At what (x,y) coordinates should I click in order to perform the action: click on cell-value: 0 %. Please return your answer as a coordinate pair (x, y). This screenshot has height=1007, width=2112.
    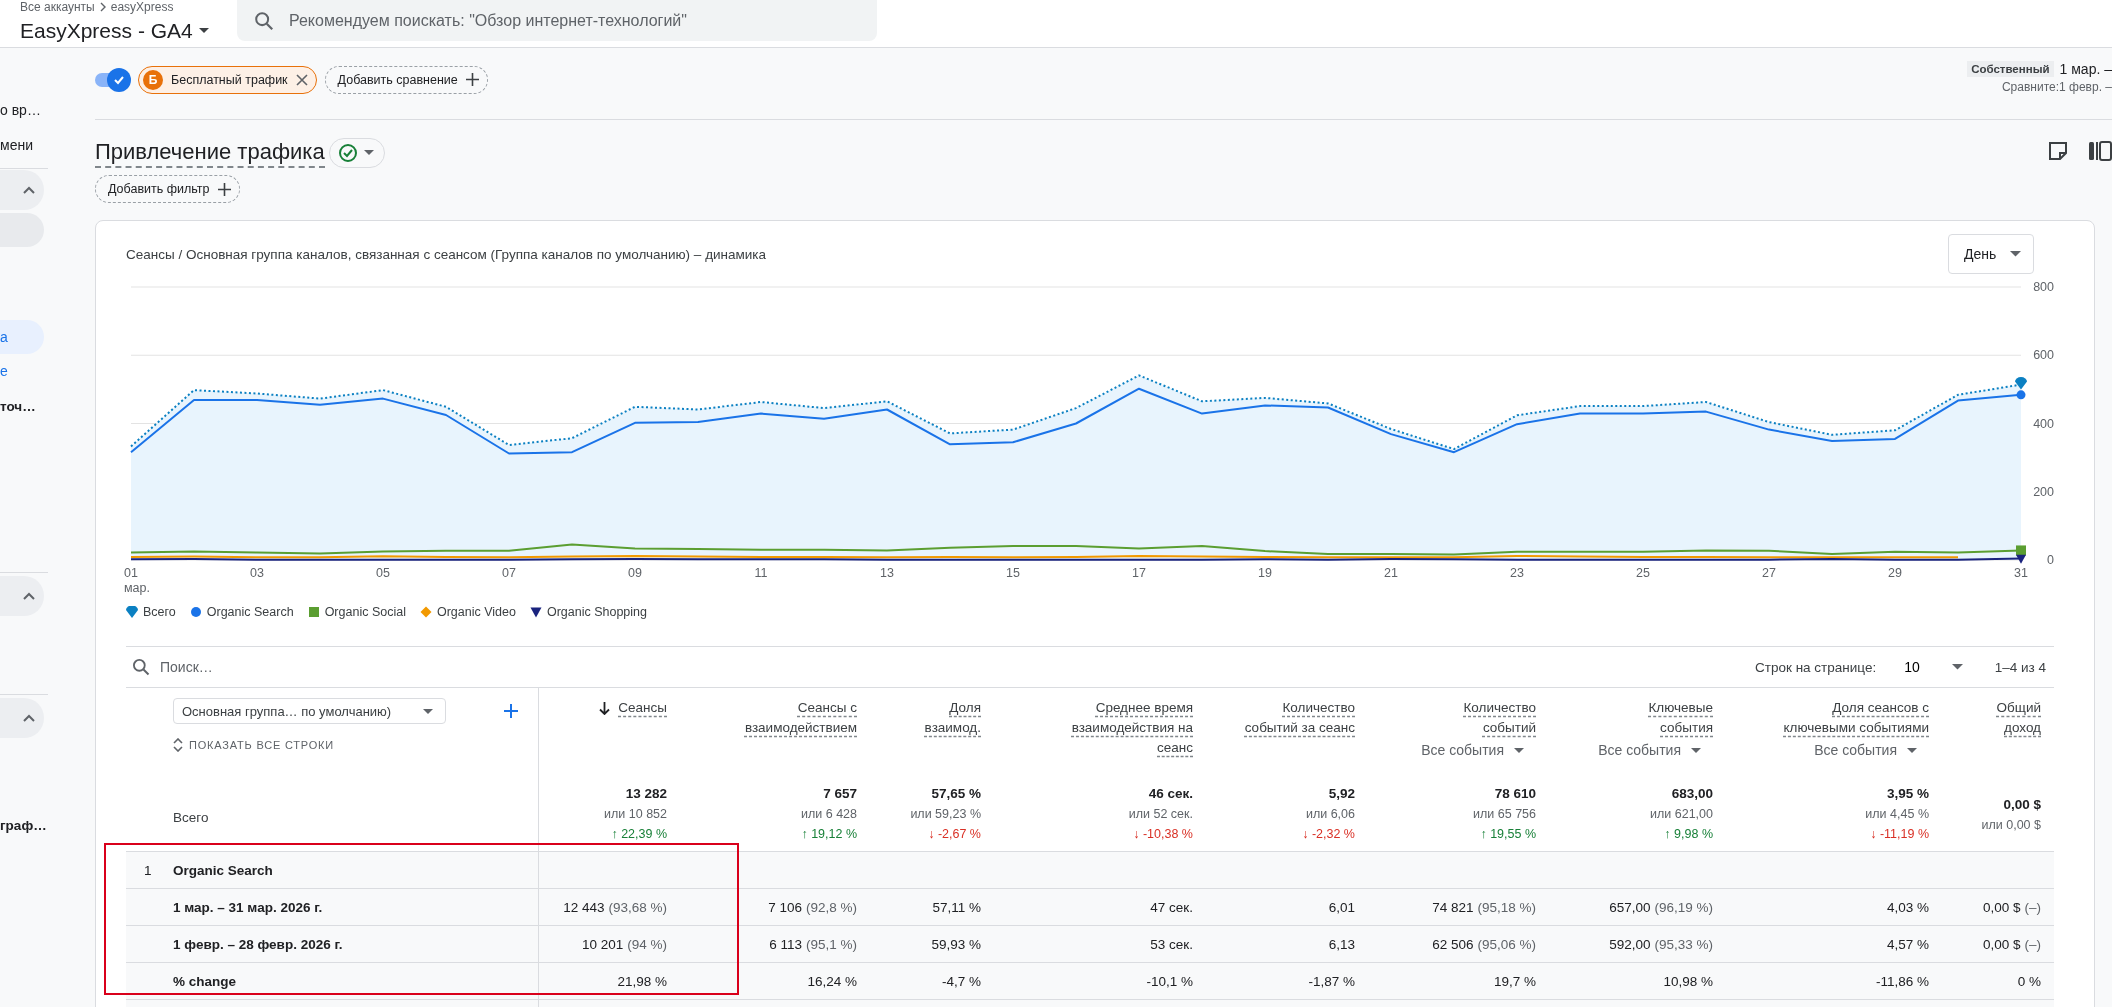
    Looking at the image, I should click on (2029, 981).